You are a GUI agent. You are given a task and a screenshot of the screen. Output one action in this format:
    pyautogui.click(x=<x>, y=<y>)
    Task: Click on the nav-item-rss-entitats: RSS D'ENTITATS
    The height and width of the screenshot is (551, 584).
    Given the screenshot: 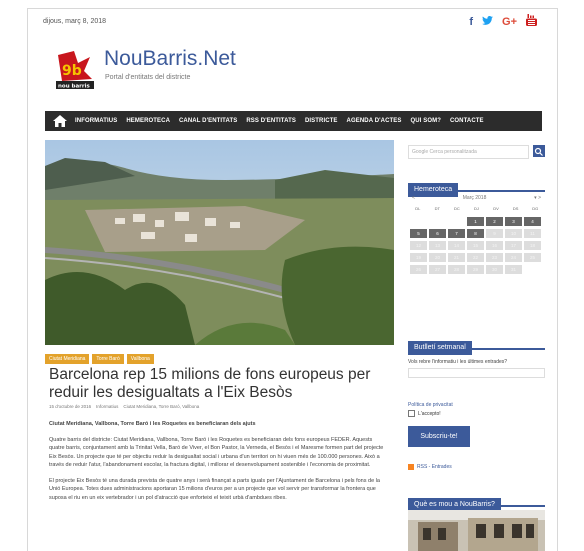 What is the action you would take?
    pyautogui.click(x=271, y=121)
    